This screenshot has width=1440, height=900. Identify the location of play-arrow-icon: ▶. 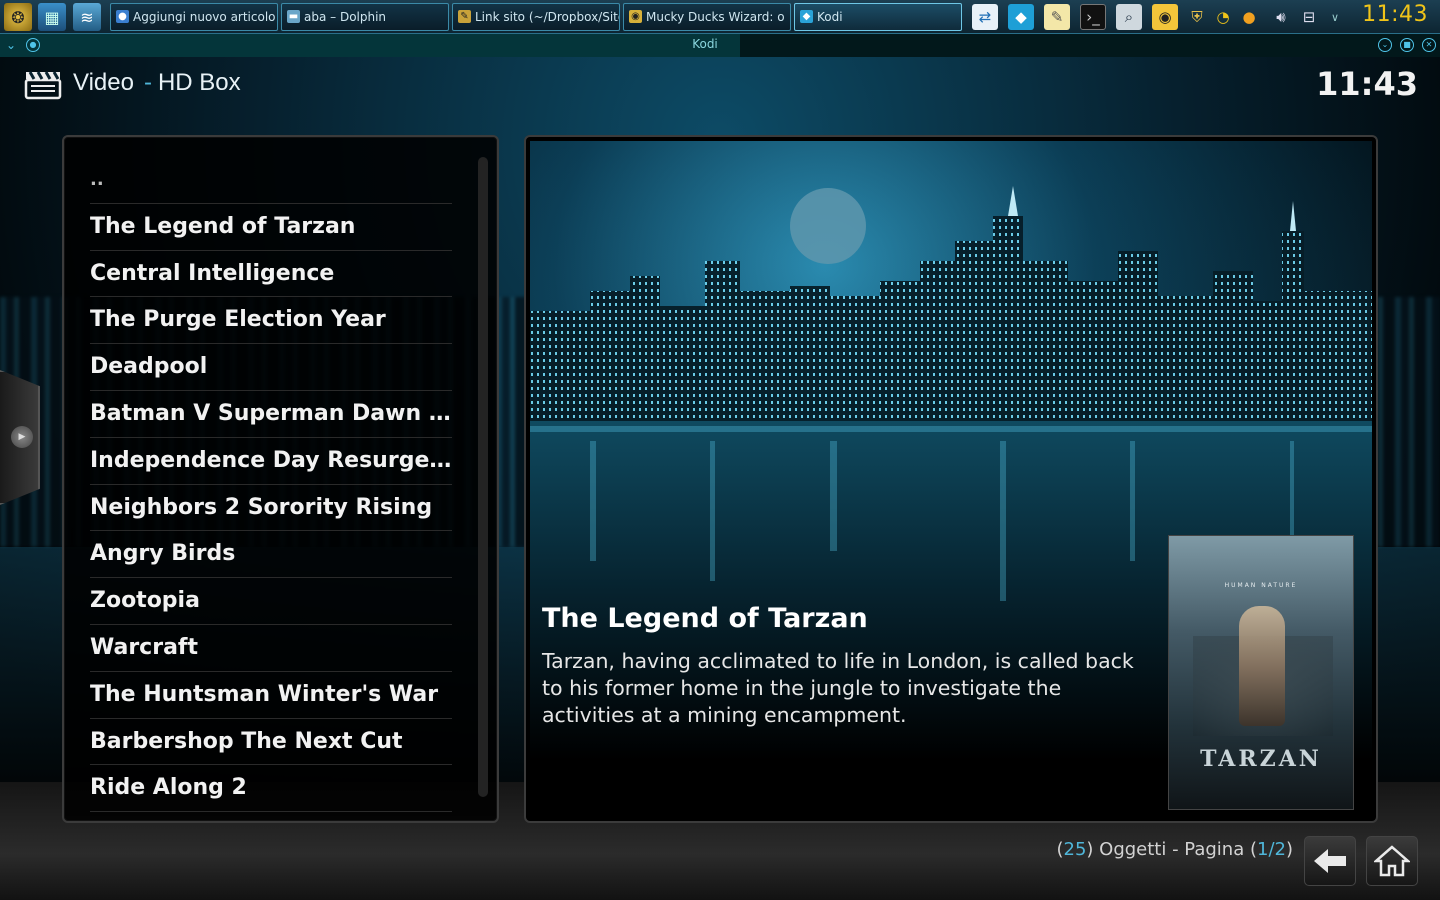
(22, 437).